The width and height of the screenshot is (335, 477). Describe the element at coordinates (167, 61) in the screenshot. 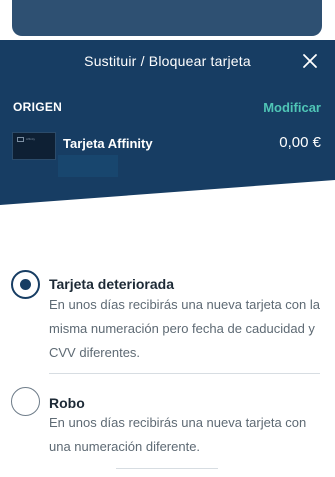

I see `modal-title: Sustituir / Bloquear tarjeta` at that location.